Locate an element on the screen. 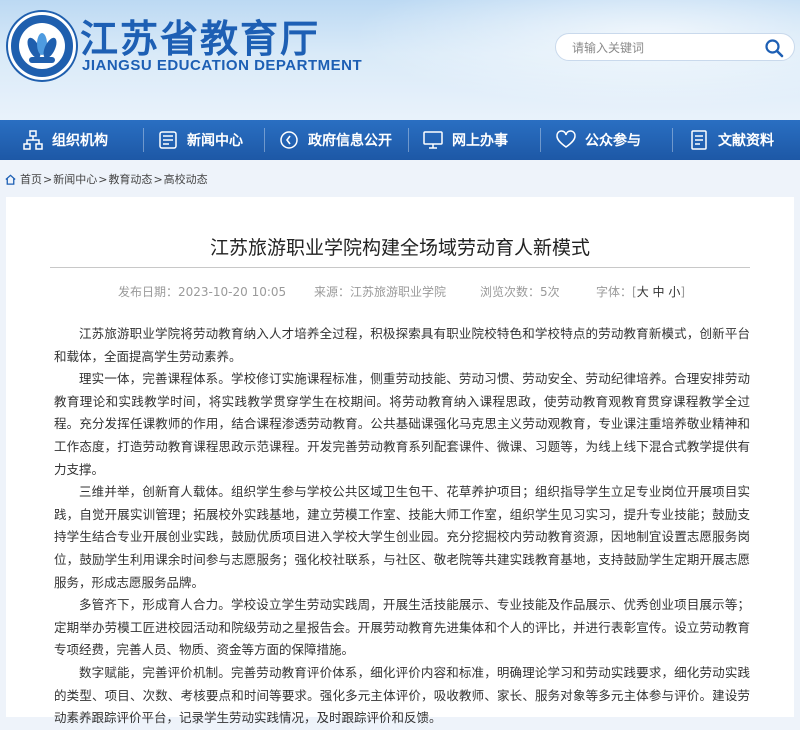 This screenshot has height=730, width=800. publish-date: 发布日期：2023-10-20 10:05 is located at coordinates (202, 291).